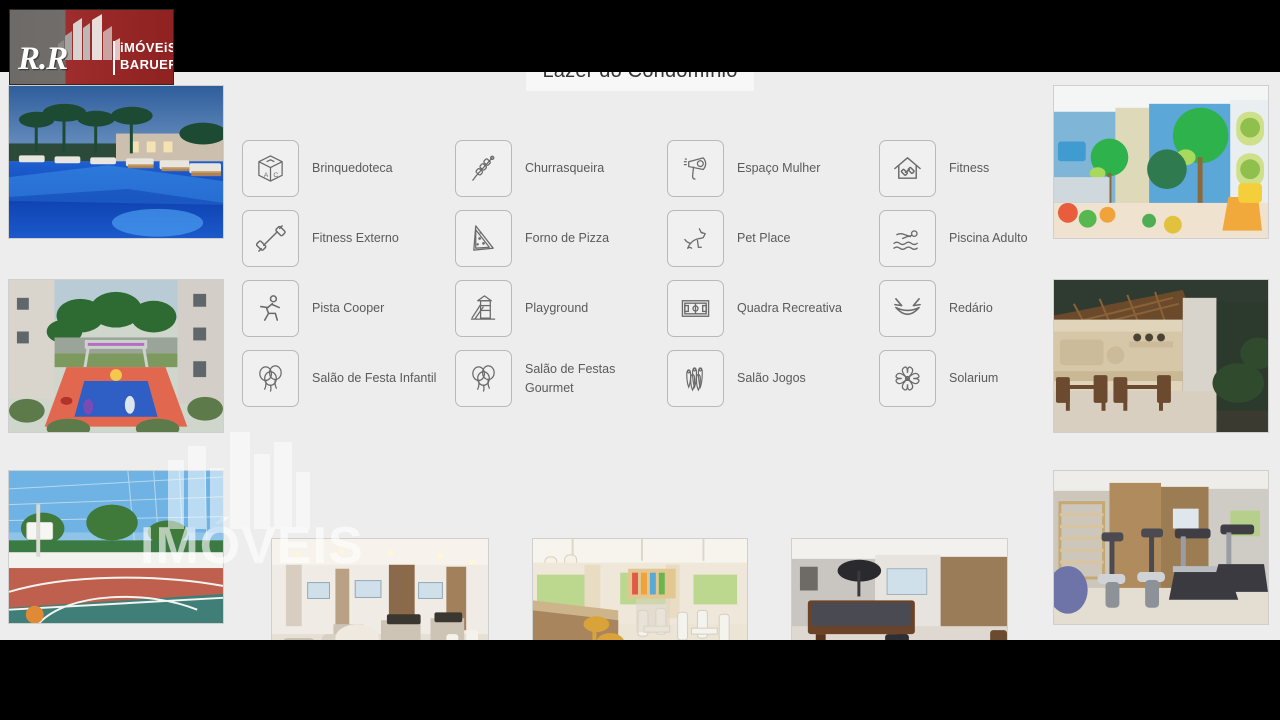 The width and height of the screenshot is (1280, 720). Describe the element at coordinates (771, 378) in the screenshot. I see `amenity-label: Salão Jogos` at that location.